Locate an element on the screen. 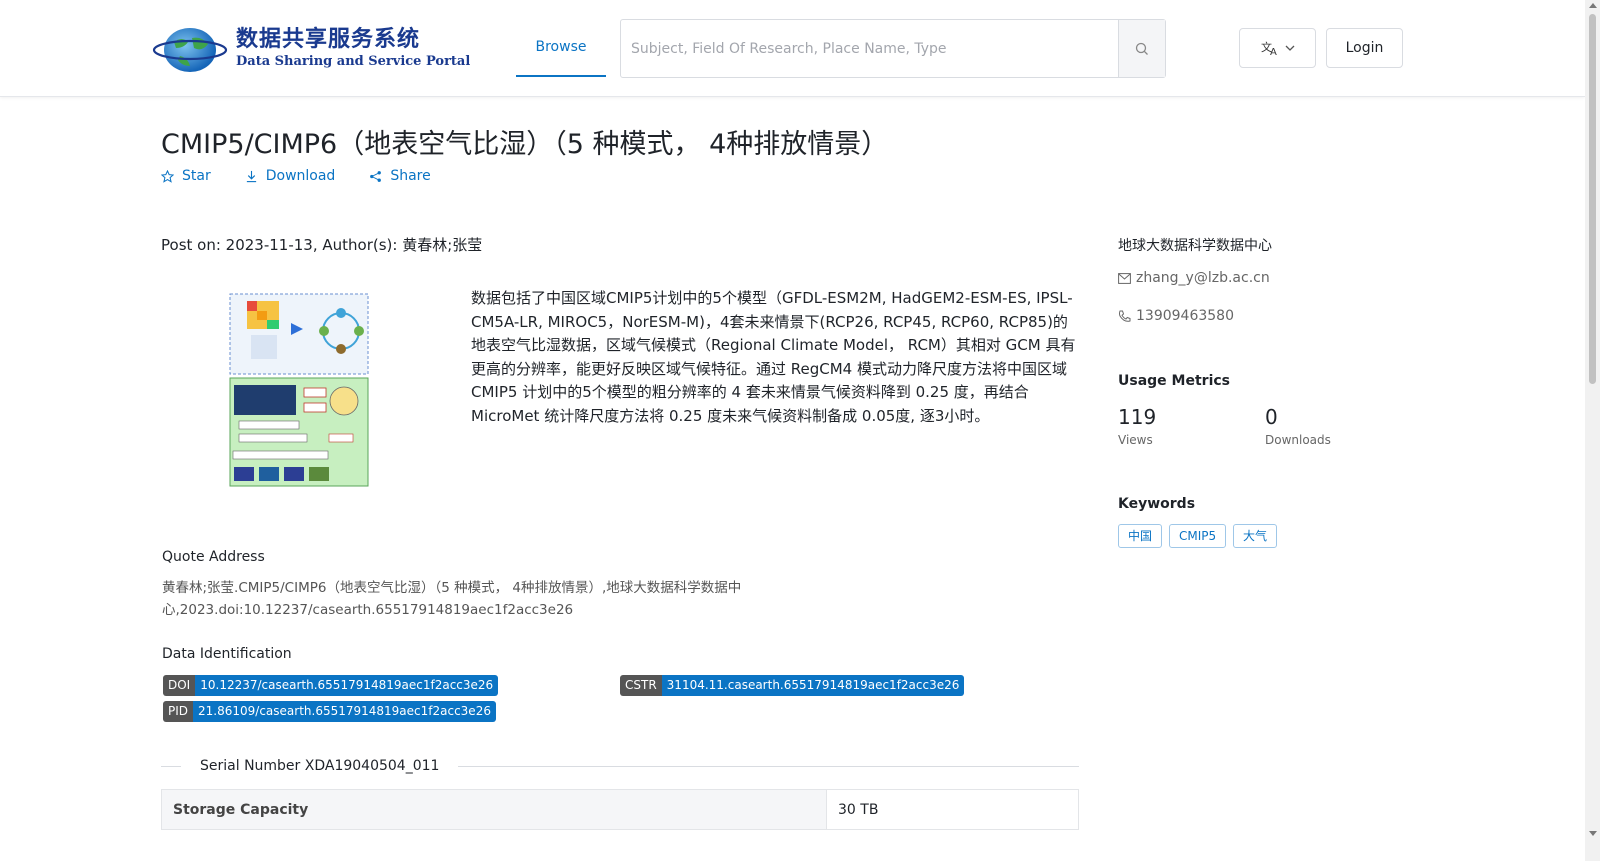  keyword-tag: CMIP5 is located at coordinates (1198, 536).